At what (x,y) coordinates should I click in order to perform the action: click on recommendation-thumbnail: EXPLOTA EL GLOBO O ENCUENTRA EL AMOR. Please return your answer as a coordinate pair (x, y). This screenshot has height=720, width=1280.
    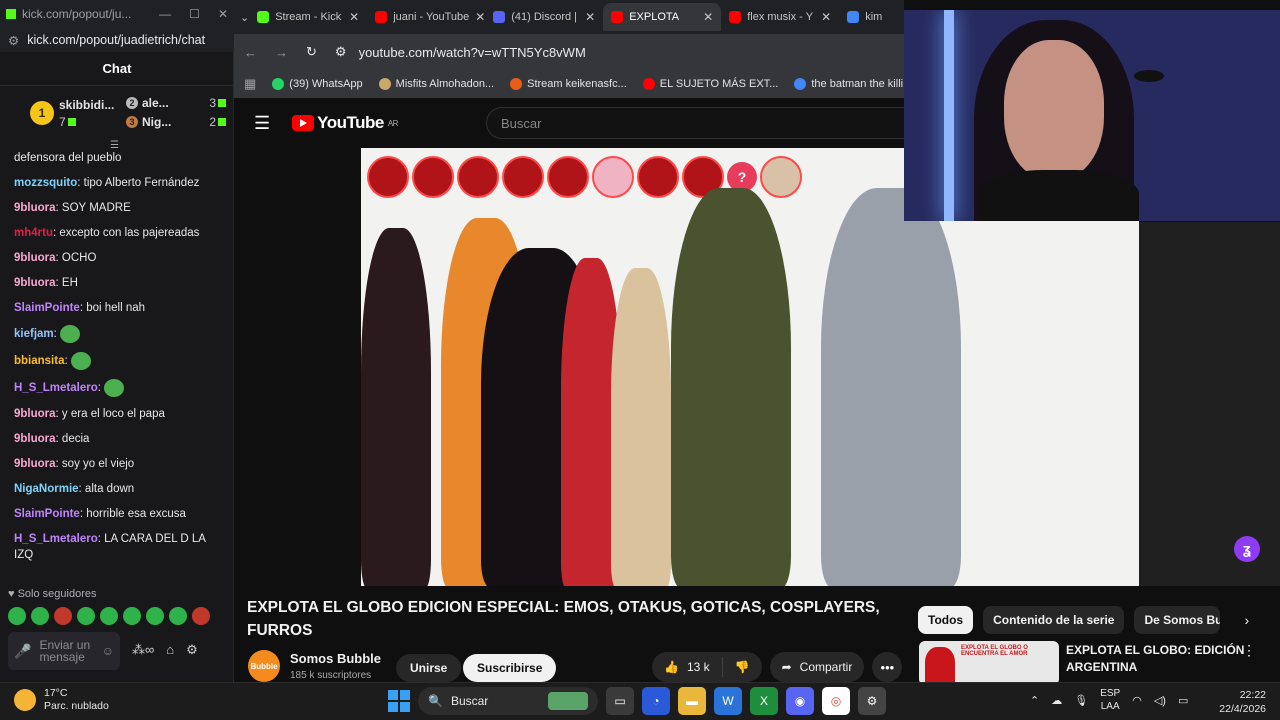
    Looking at the image, I should click on (989, 663).